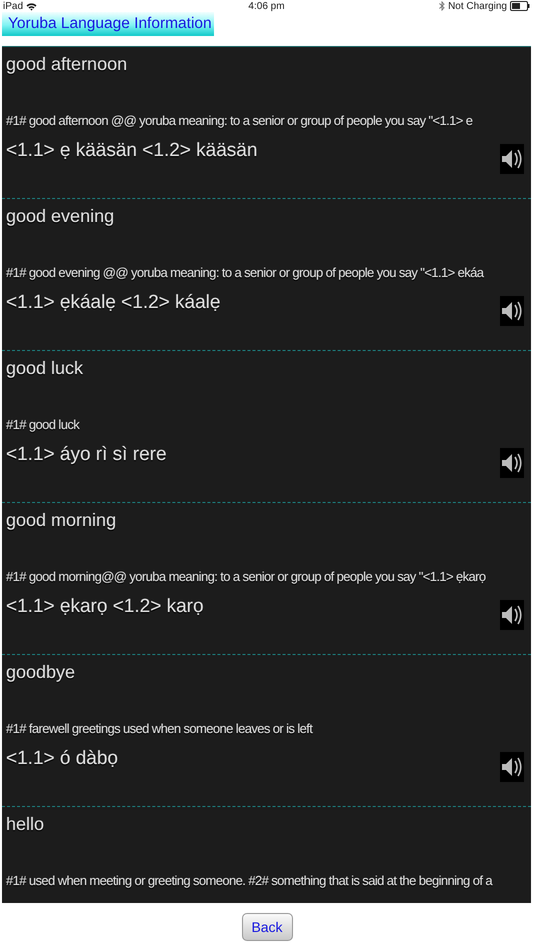  I want to click on phrase-title: good luck, so click(45, 368).